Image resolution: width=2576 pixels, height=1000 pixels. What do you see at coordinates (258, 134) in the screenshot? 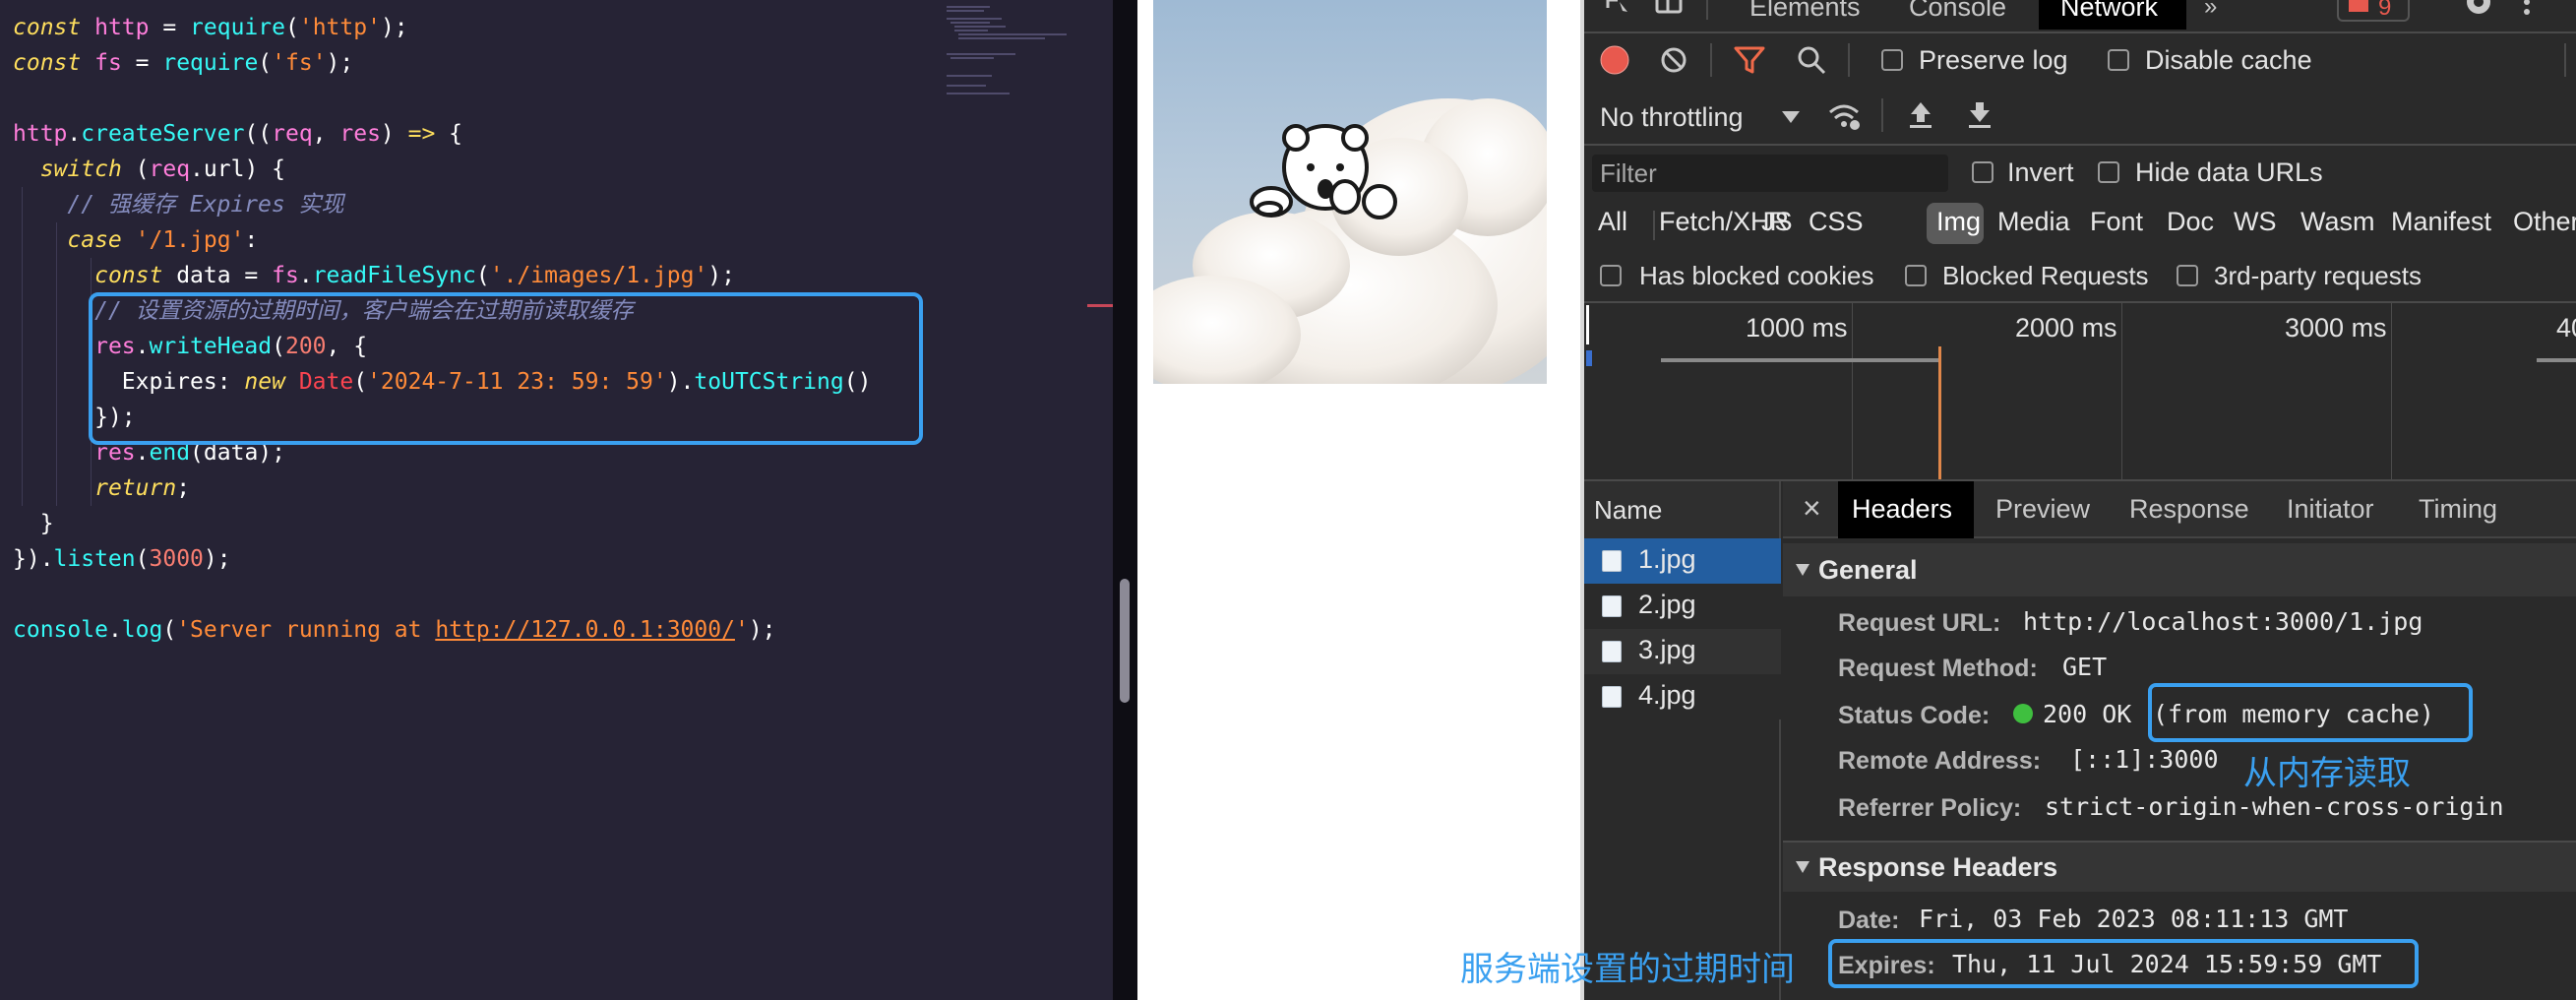
I see `code-token: ((` at bounding box center [258, 134].